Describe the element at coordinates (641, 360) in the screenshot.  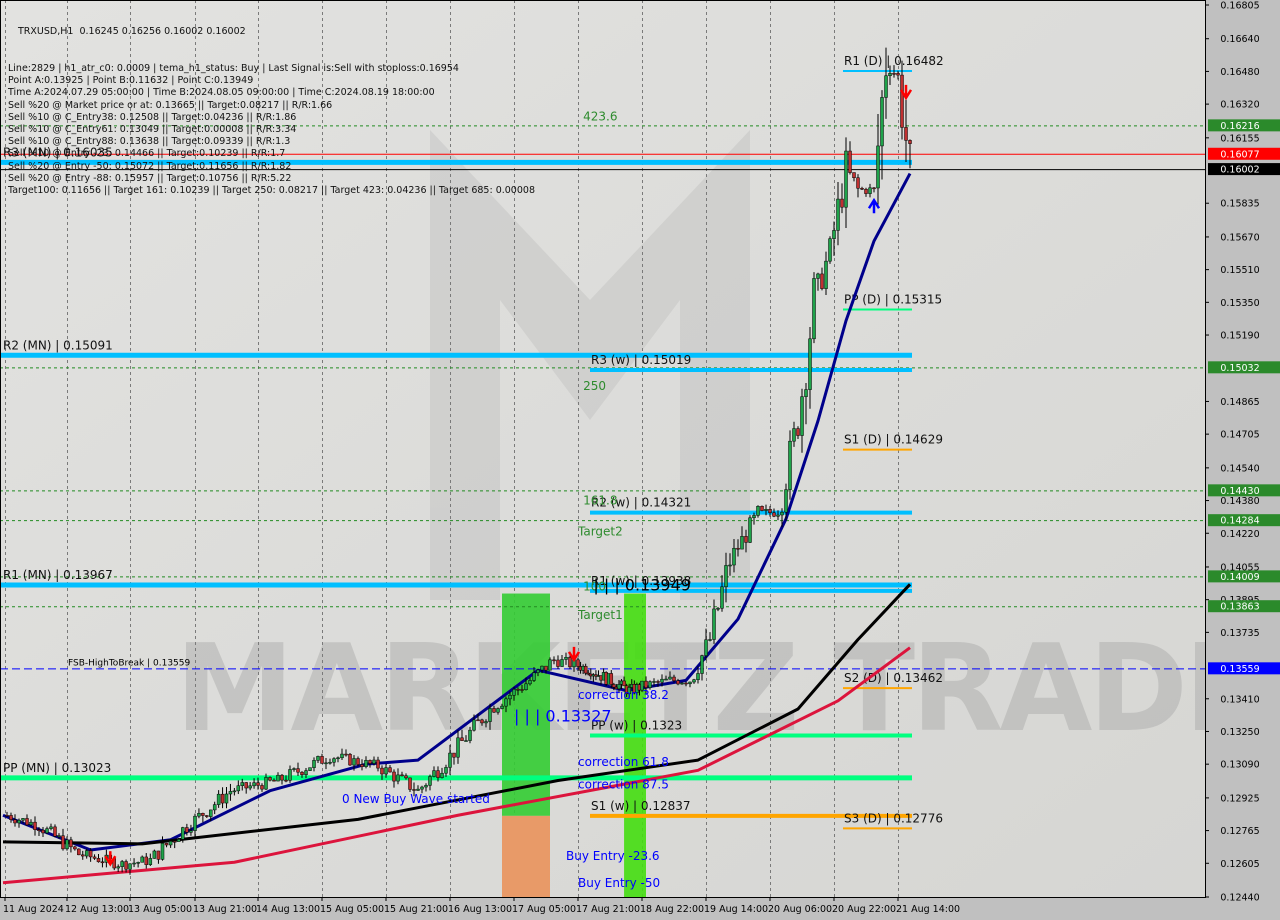
I see `pivot-level-label: R3 (w) | 0.15019` at that location.